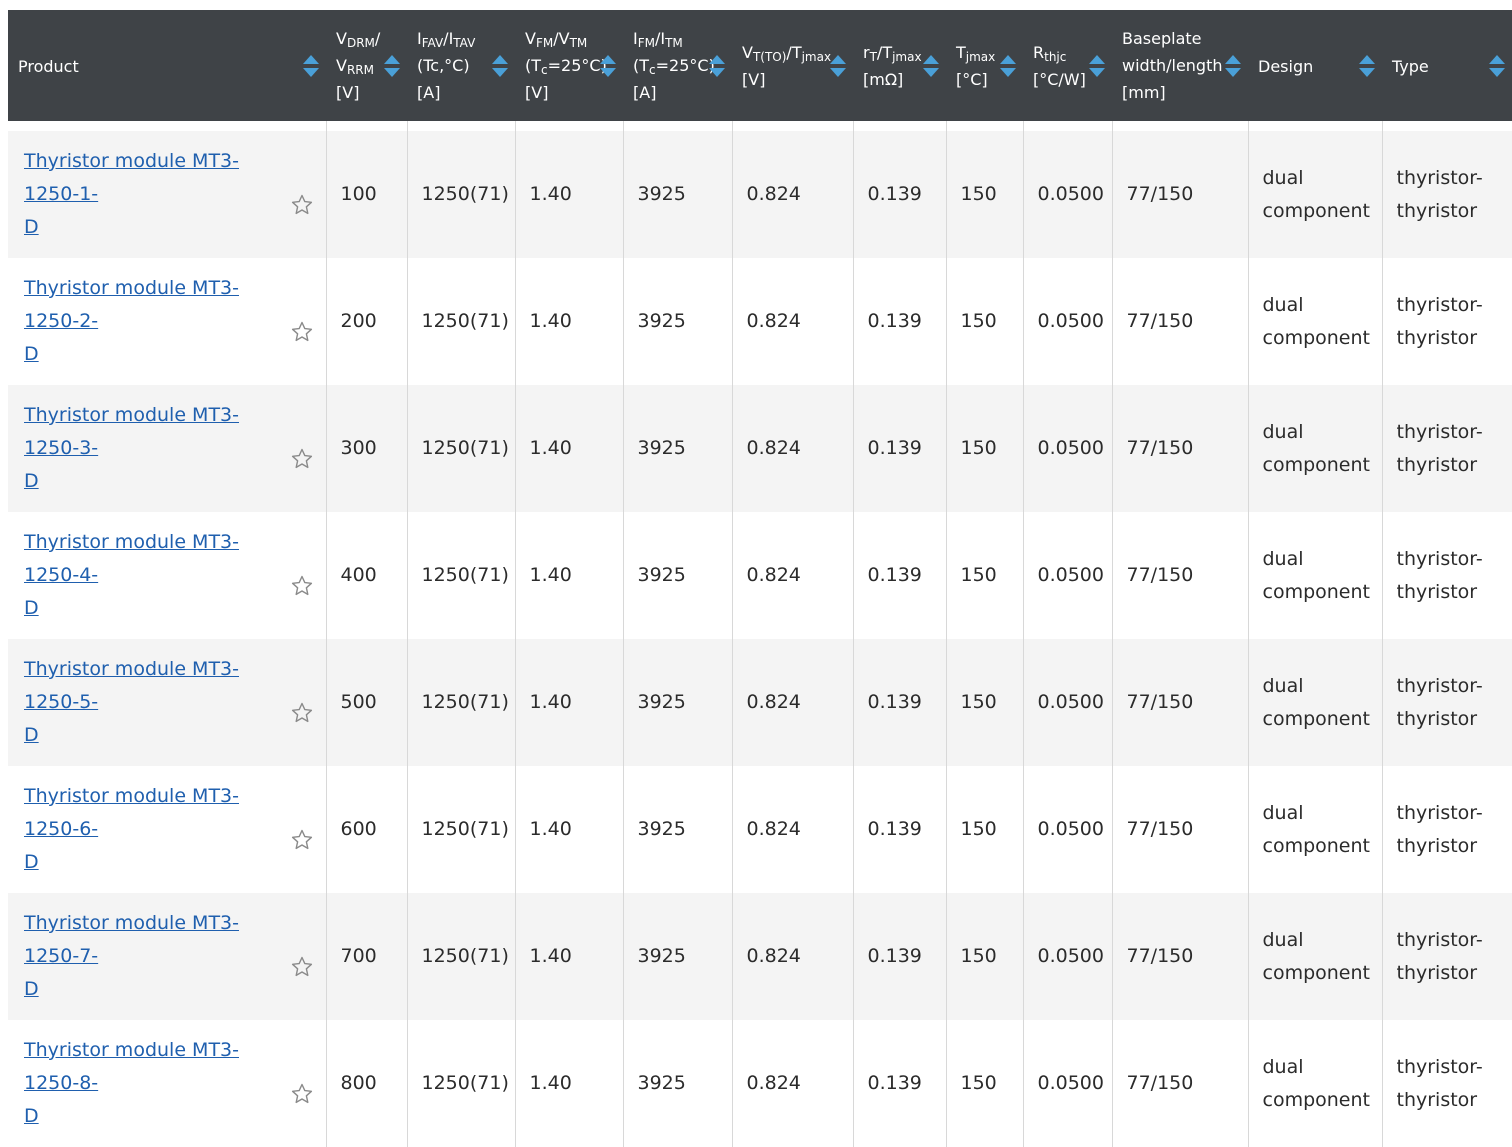  Describe the element at coordinates (131, 194) in the screenshot. I see `product-link: Thyristor module MT3-1250-1- D` at that location.